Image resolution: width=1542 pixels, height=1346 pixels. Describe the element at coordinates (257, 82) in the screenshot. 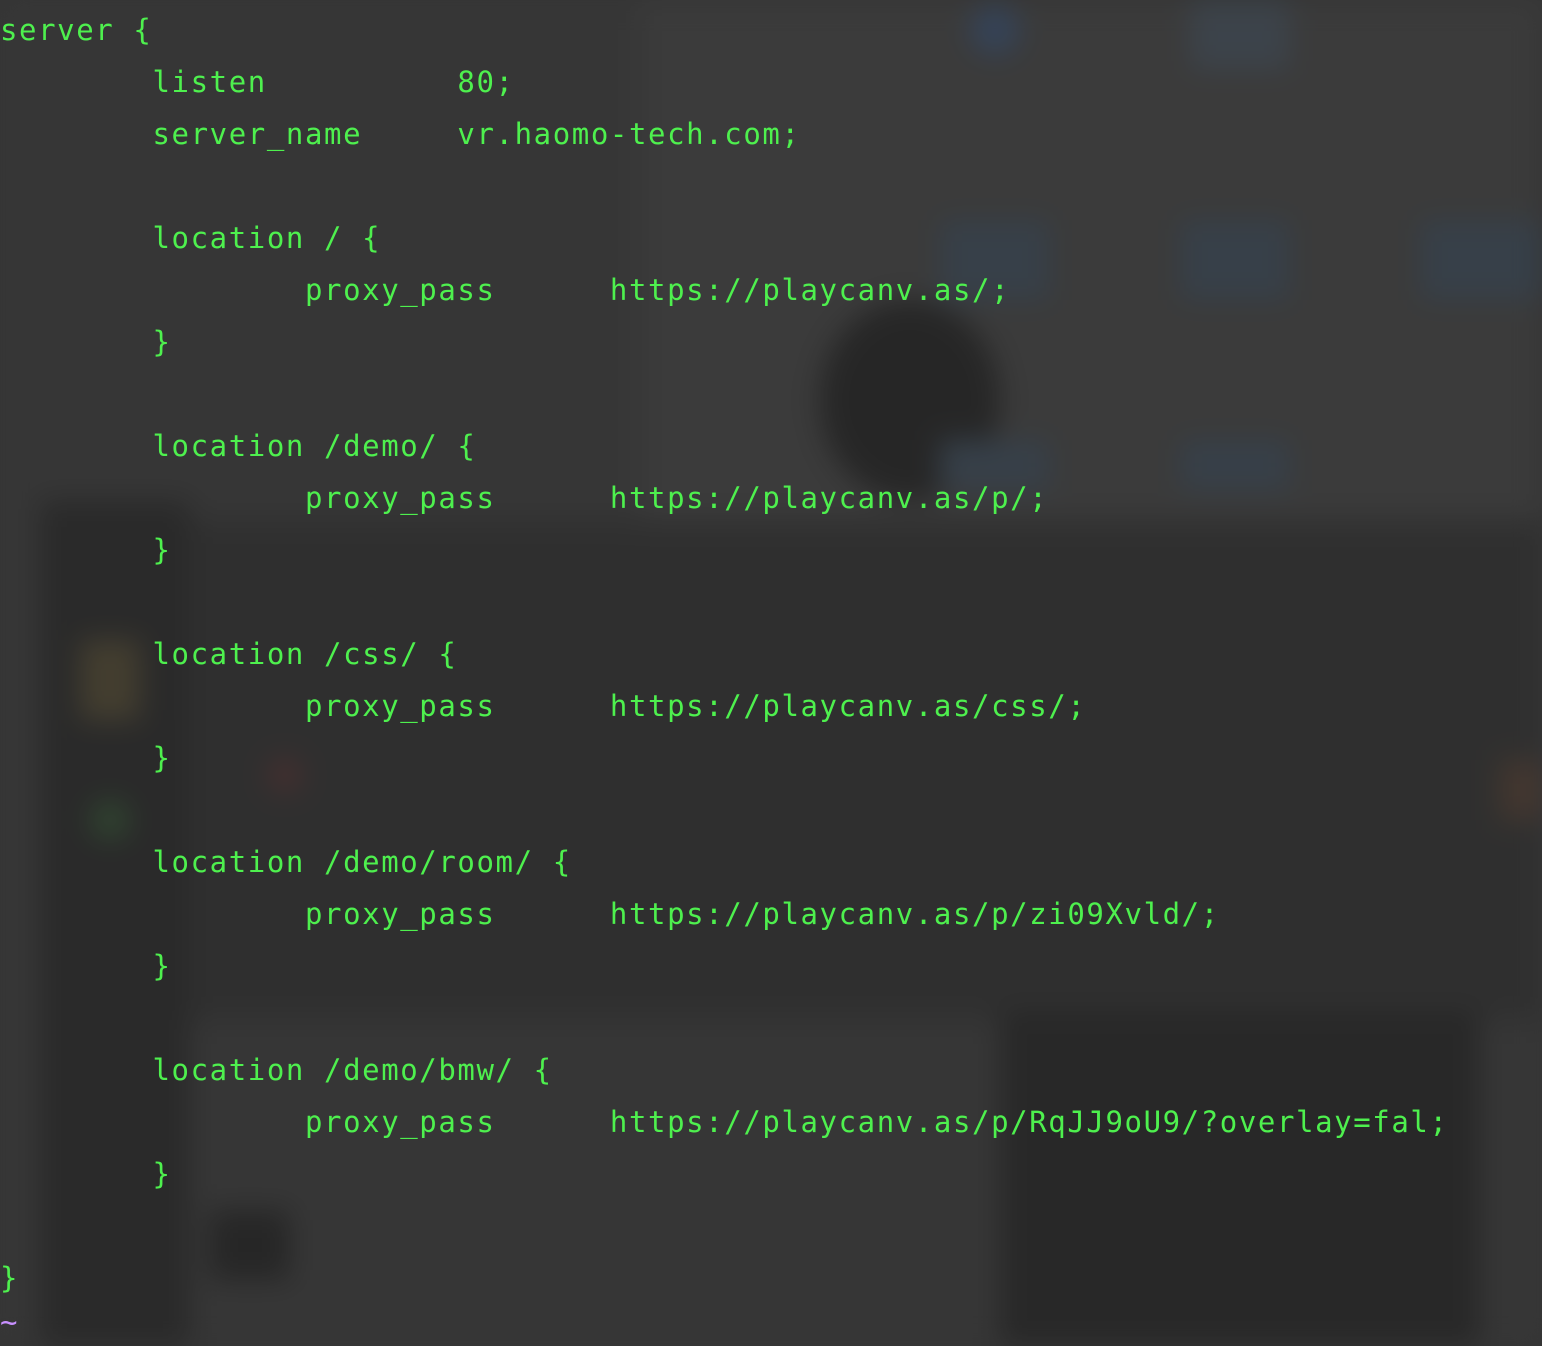

I see `code-line: listen 80;` at that location.